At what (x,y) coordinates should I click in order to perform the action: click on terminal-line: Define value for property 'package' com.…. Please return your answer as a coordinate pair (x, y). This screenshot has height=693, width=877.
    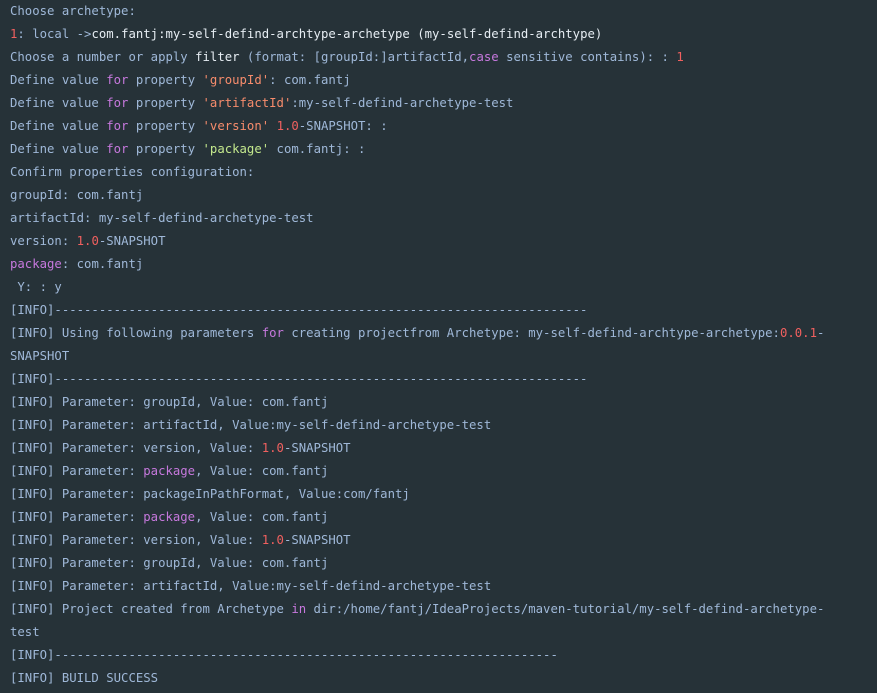
    Looking at the image, I should click on (443, 149).